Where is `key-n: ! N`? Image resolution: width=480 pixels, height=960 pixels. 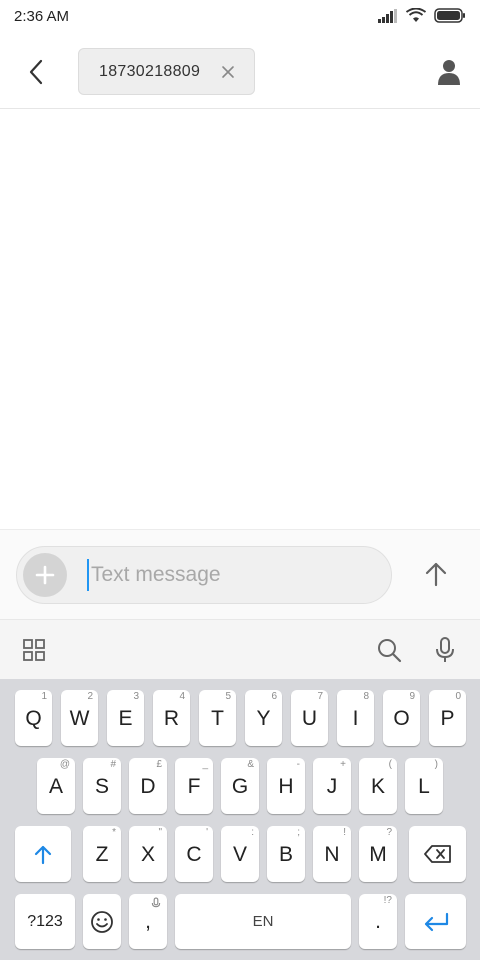
key-n: ! N is located at coordinates (332, 854).